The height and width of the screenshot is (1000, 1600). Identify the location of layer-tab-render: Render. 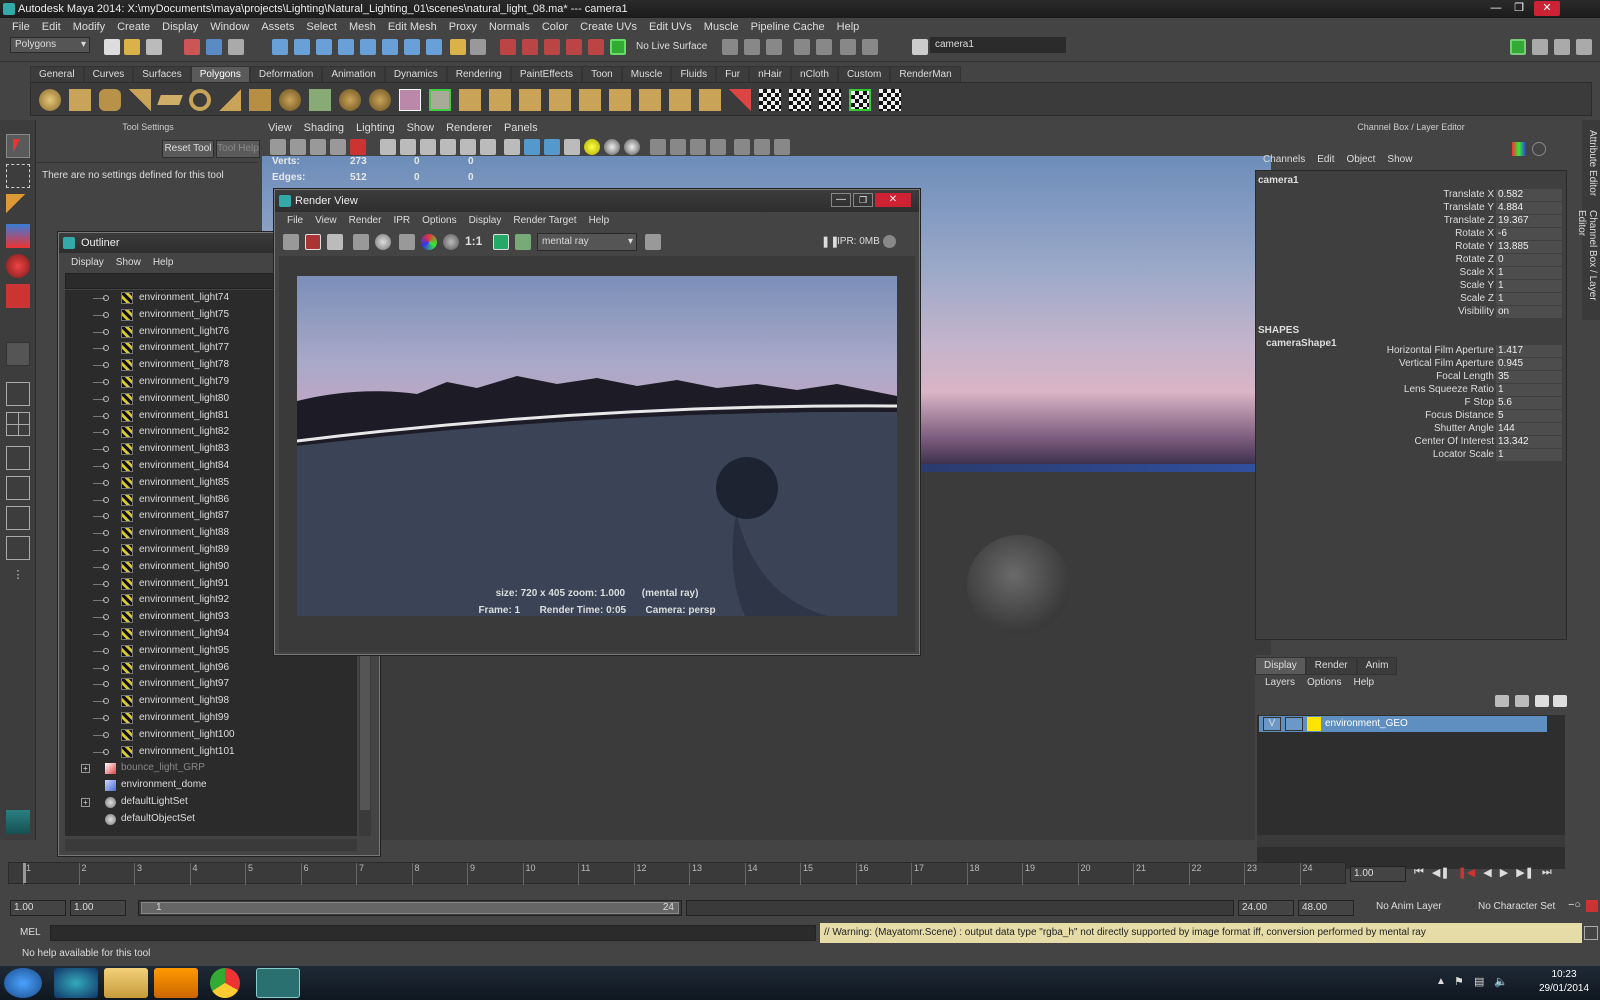
(1331, 666).